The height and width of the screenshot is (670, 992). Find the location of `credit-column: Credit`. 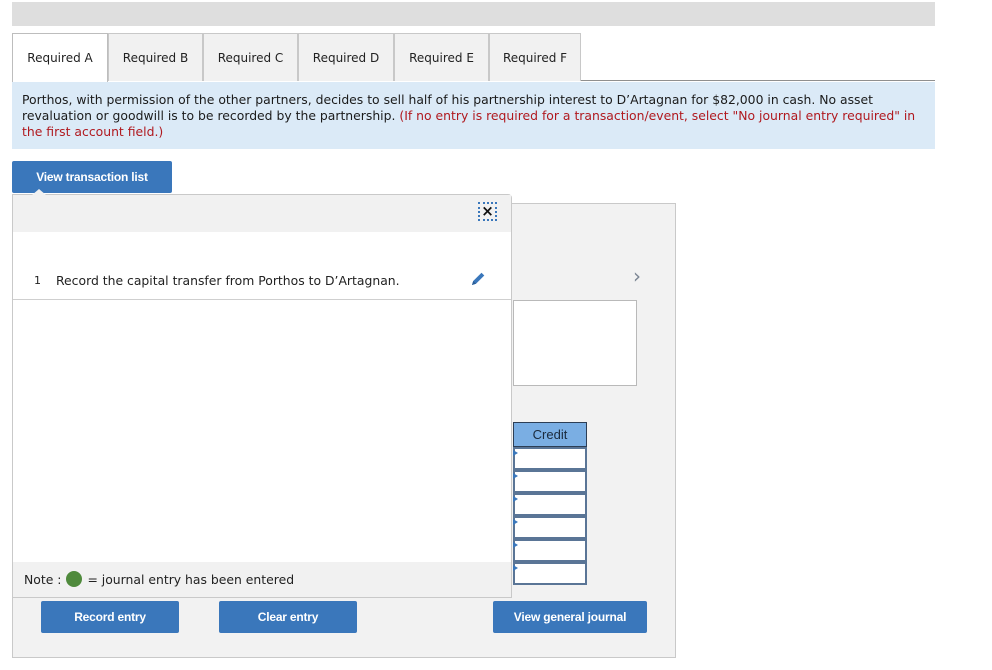

credit-column: Credit is located at coordinates (550, 503).